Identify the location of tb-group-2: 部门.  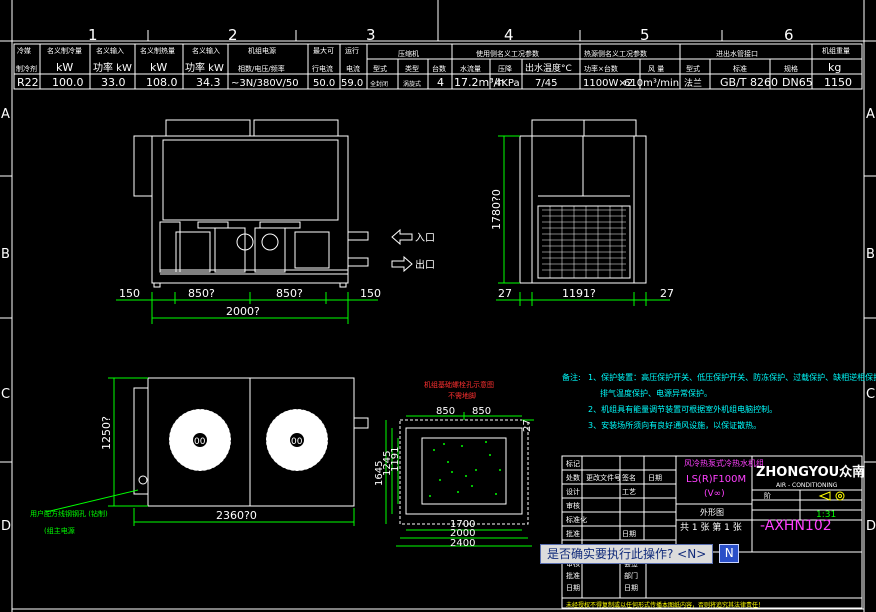
(631, 575).